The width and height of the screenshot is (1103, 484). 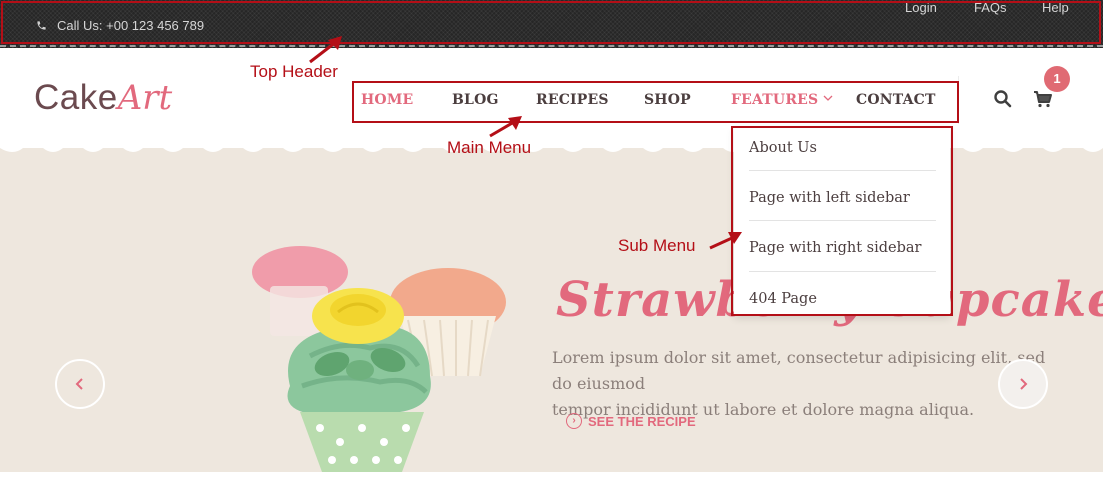 What do you see at coordinates (1043, 99) in the screenshot?
I see `cart-icon` at bounding box center [1043, 99].